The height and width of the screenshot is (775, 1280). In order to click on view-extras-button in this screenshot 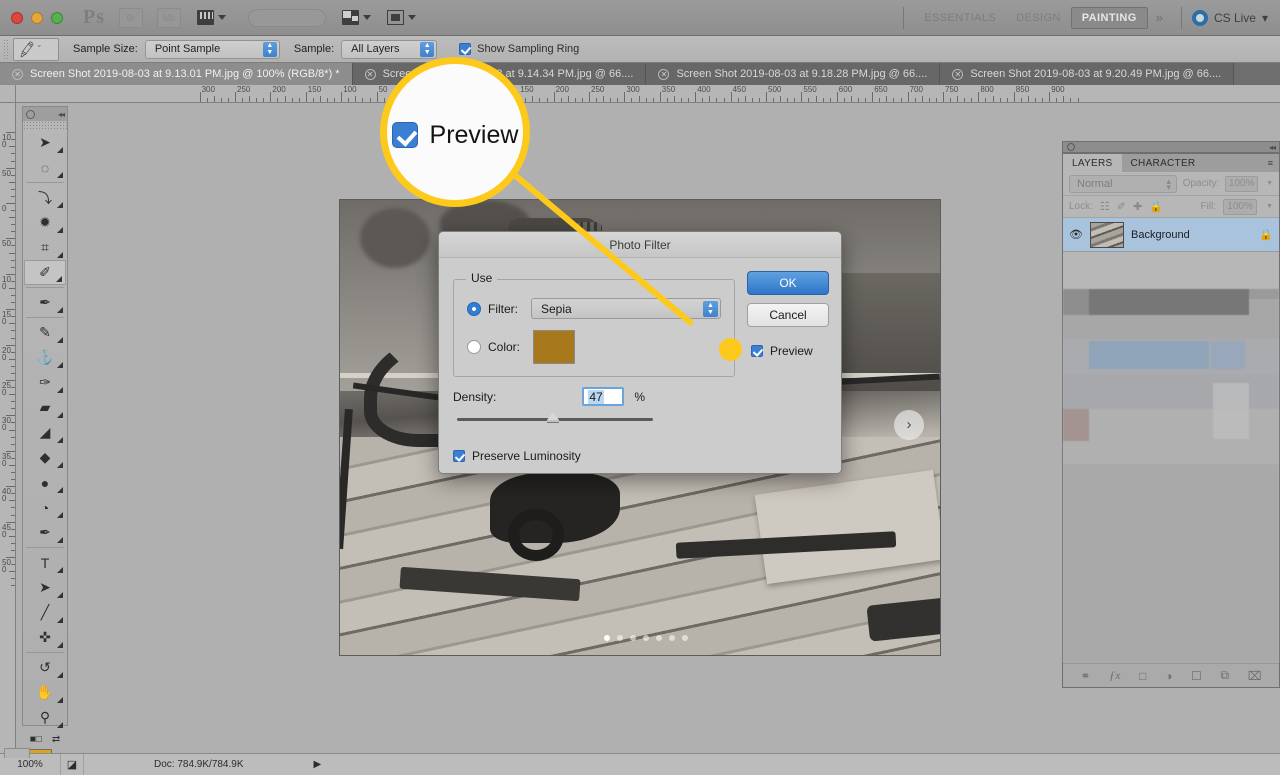, I will do `click(211, 17)`.